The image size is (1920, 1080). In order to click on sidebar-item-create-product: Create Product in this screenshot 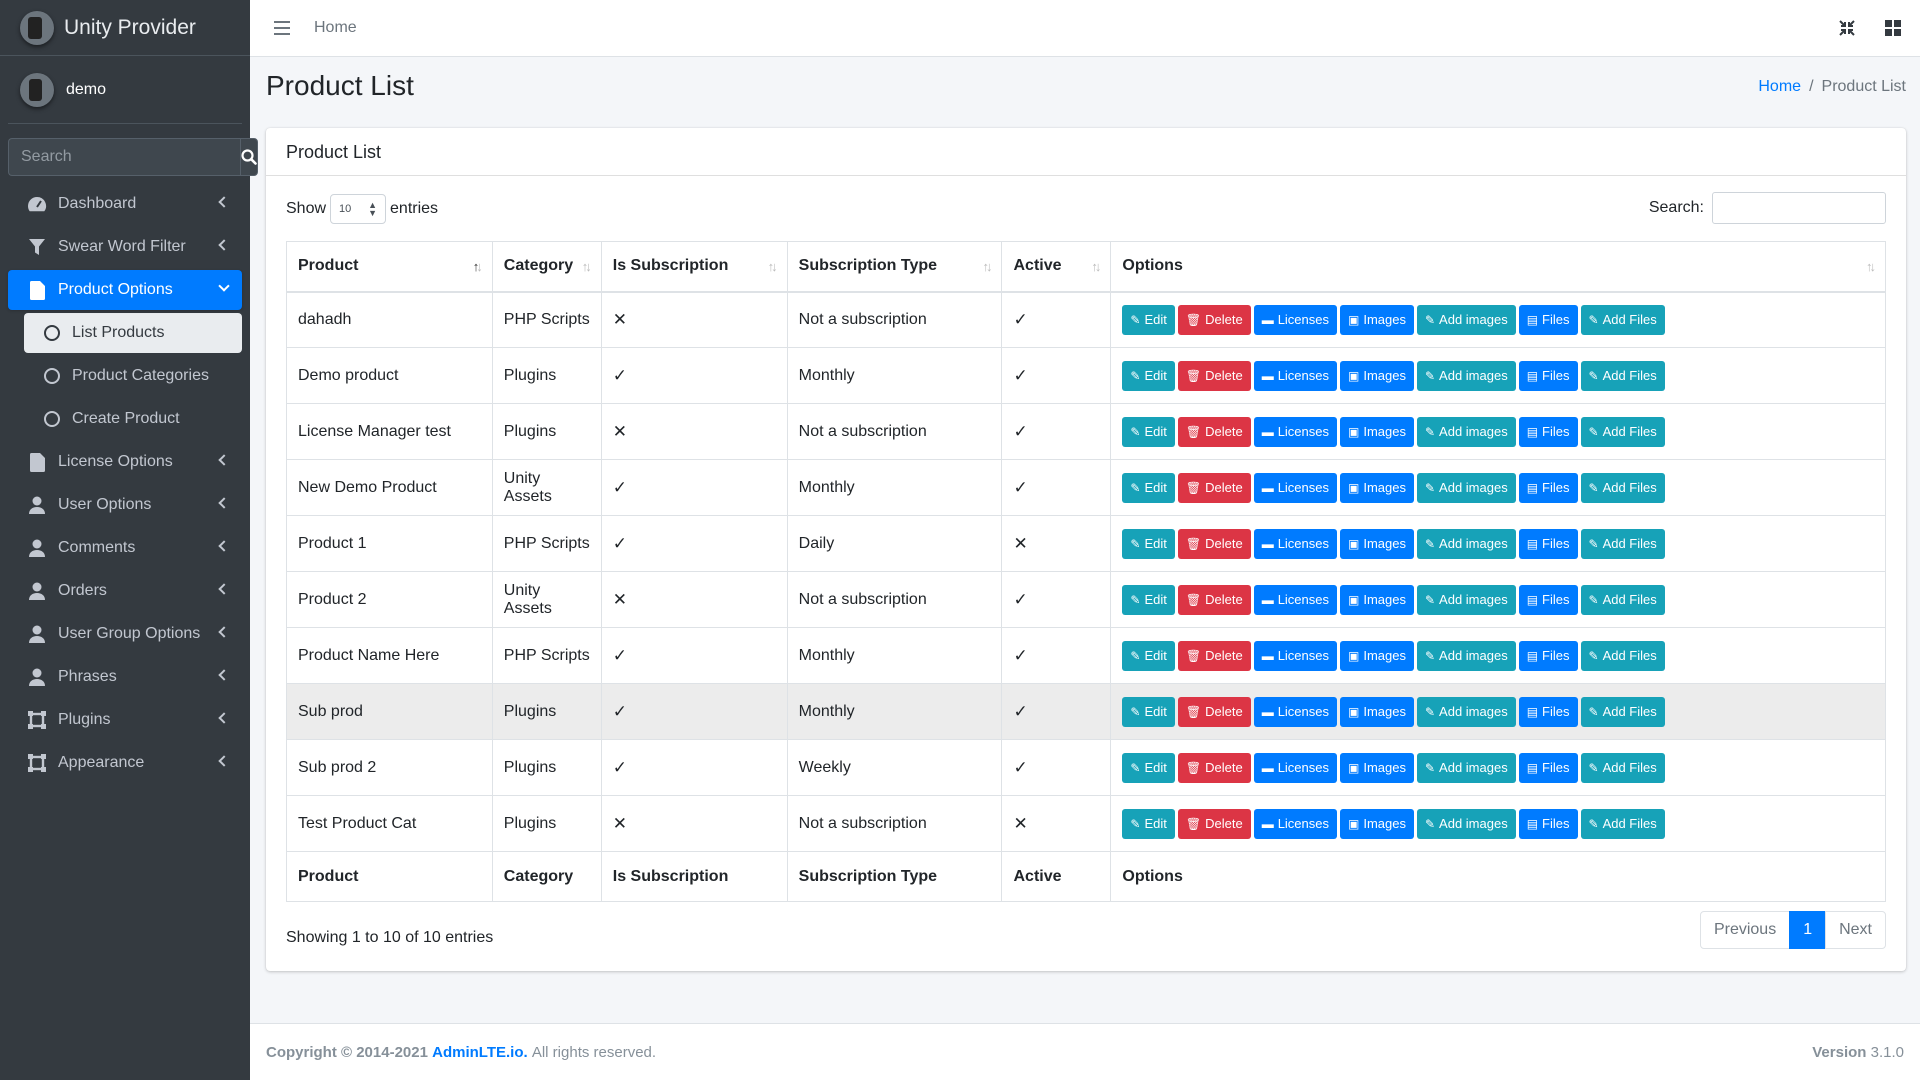, I will do `click(133, 419)`.